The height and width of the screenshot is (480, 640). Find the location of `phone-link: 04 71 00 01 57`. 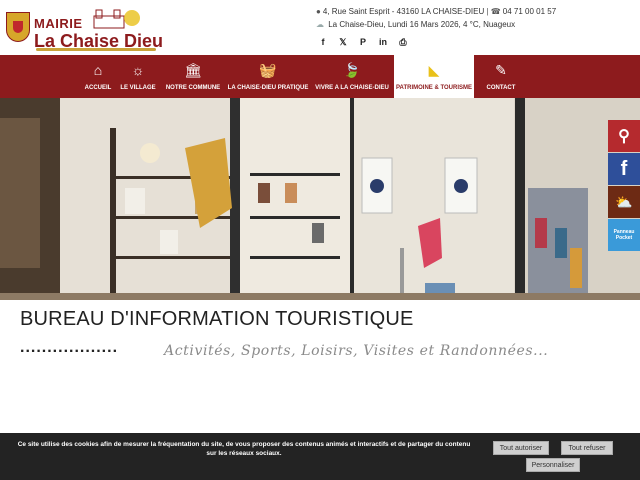

phone-link: 04 71 00 01 57 is located at coordinates (529, 11).